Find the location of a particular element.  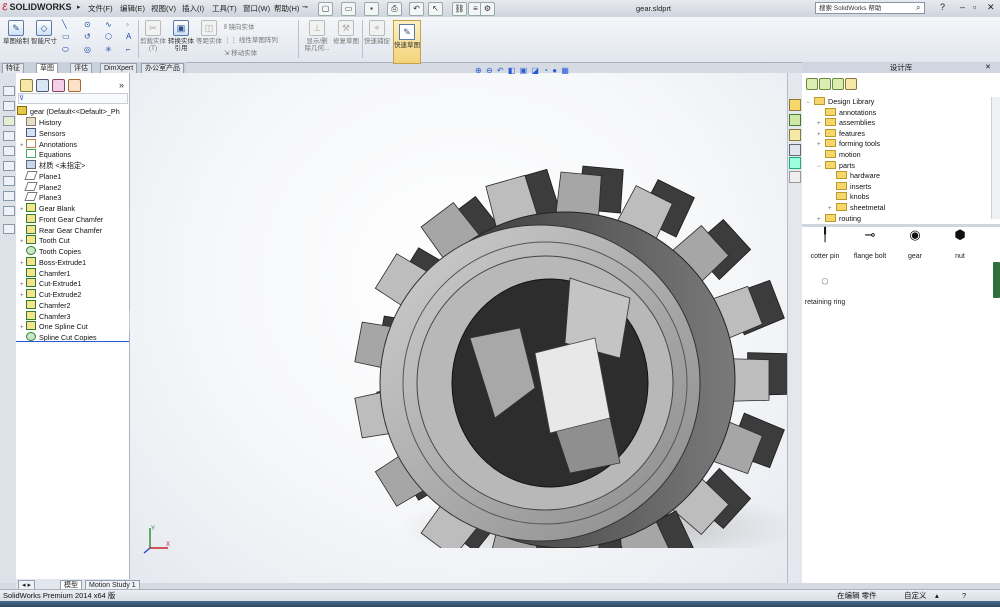

apply-scene-icon: ▦ is located at coordinates (565, 70).